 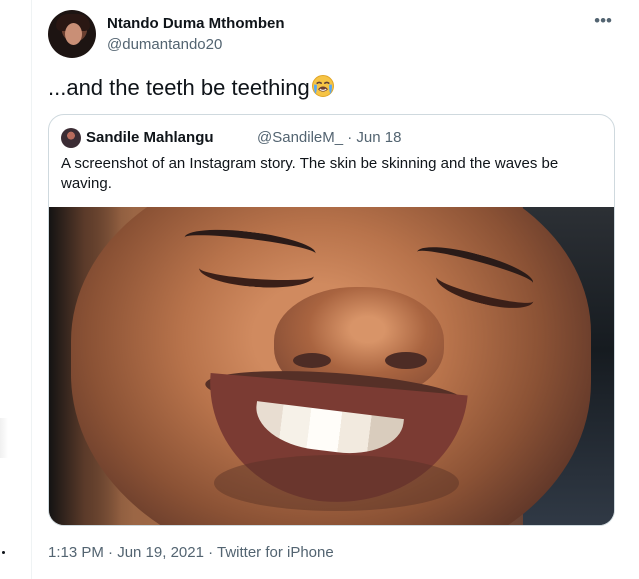 I want to click on left-dot, so click(x=3, y=552).